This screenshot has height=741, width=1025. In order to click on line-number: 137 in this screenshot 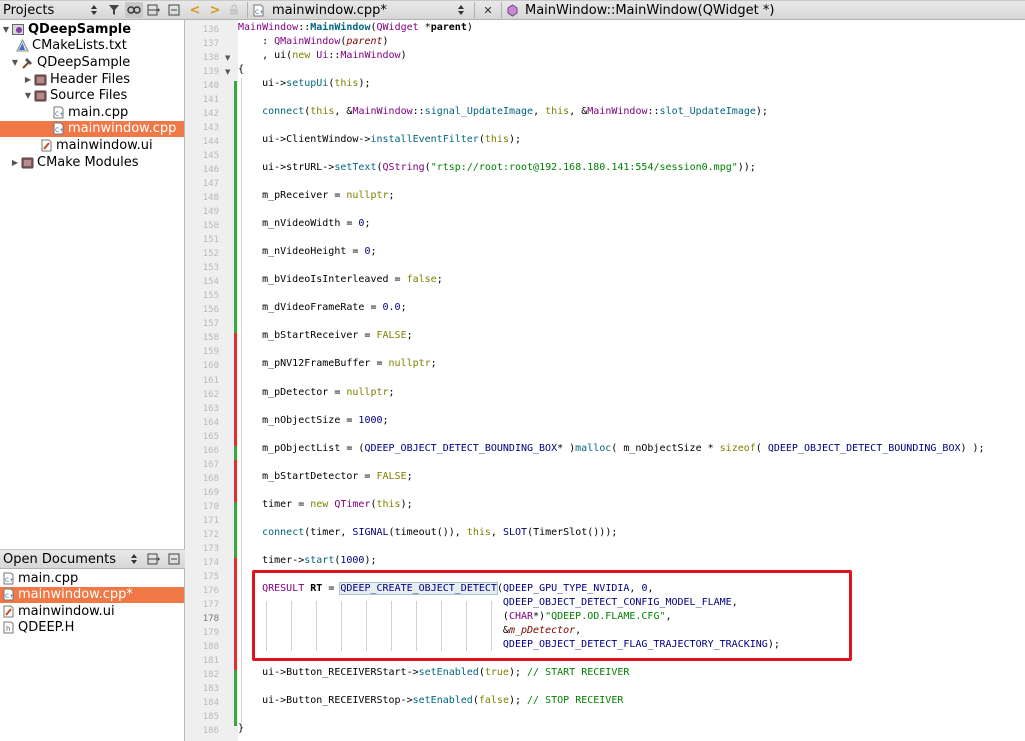, I will do `click(210, 44)`.